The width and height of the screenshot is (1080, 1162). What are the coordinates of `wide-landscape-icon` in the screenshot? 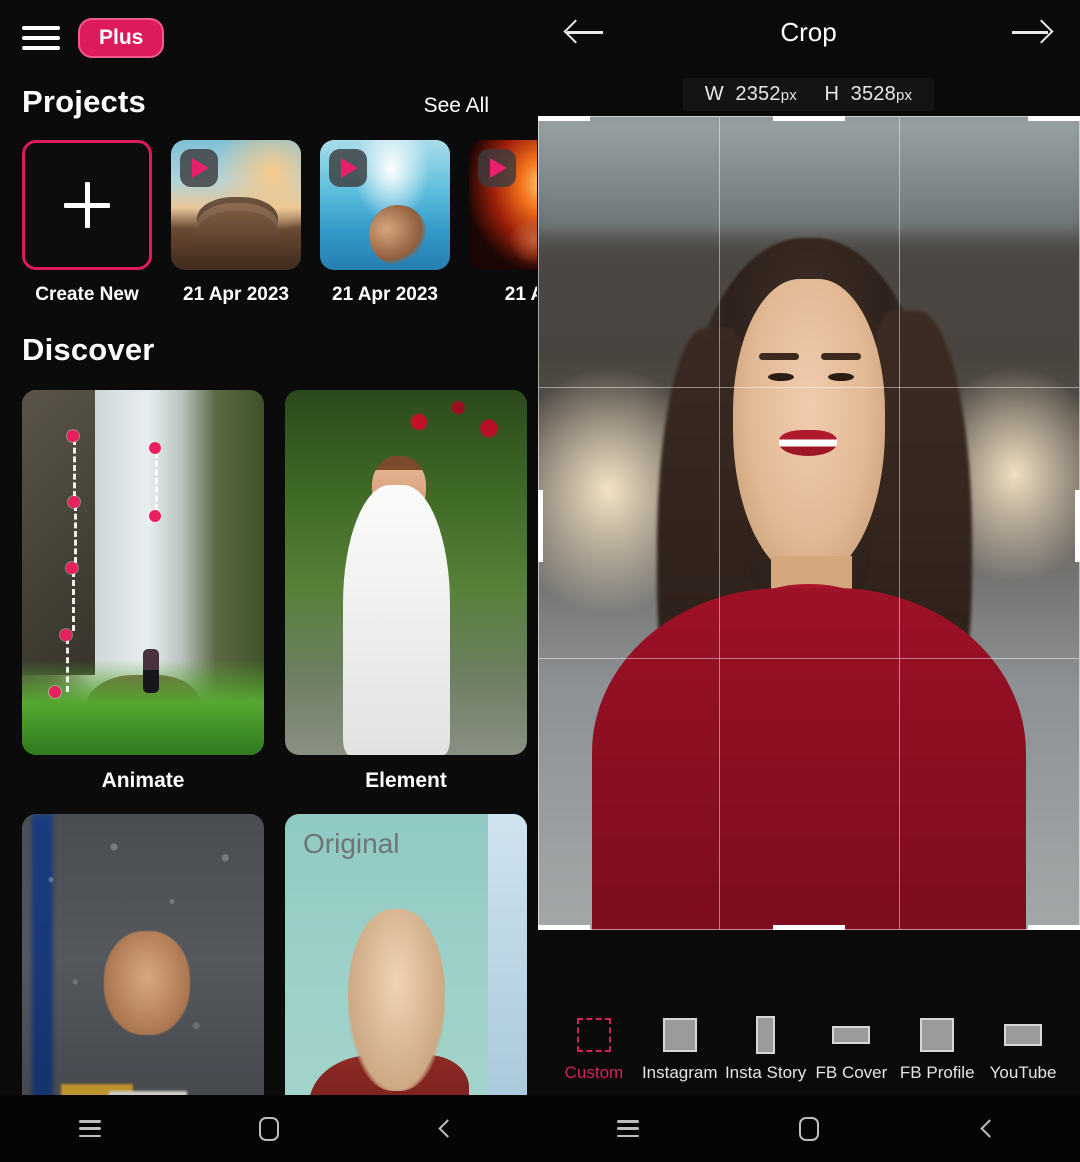 It's located at (851, 1035).